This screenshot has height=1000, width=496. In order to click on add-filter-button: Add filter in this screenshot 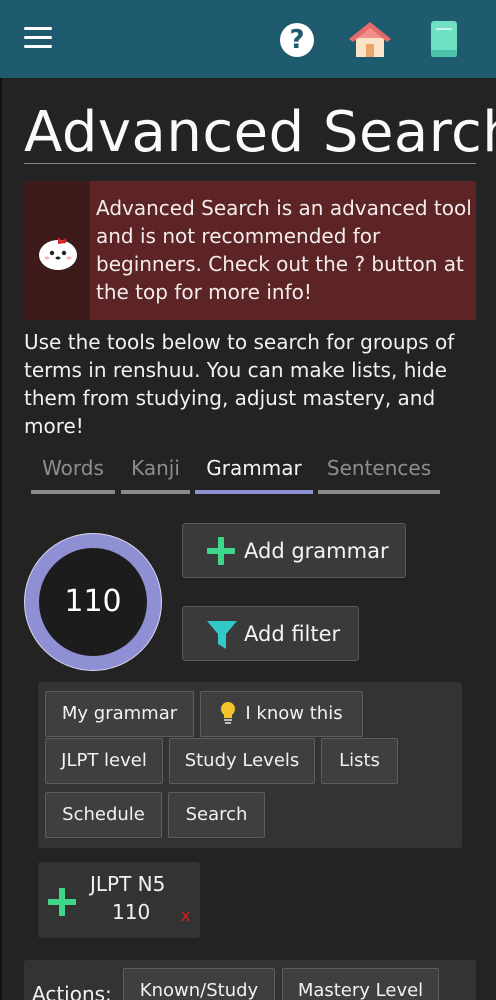, I will do `click(270, 633)`.